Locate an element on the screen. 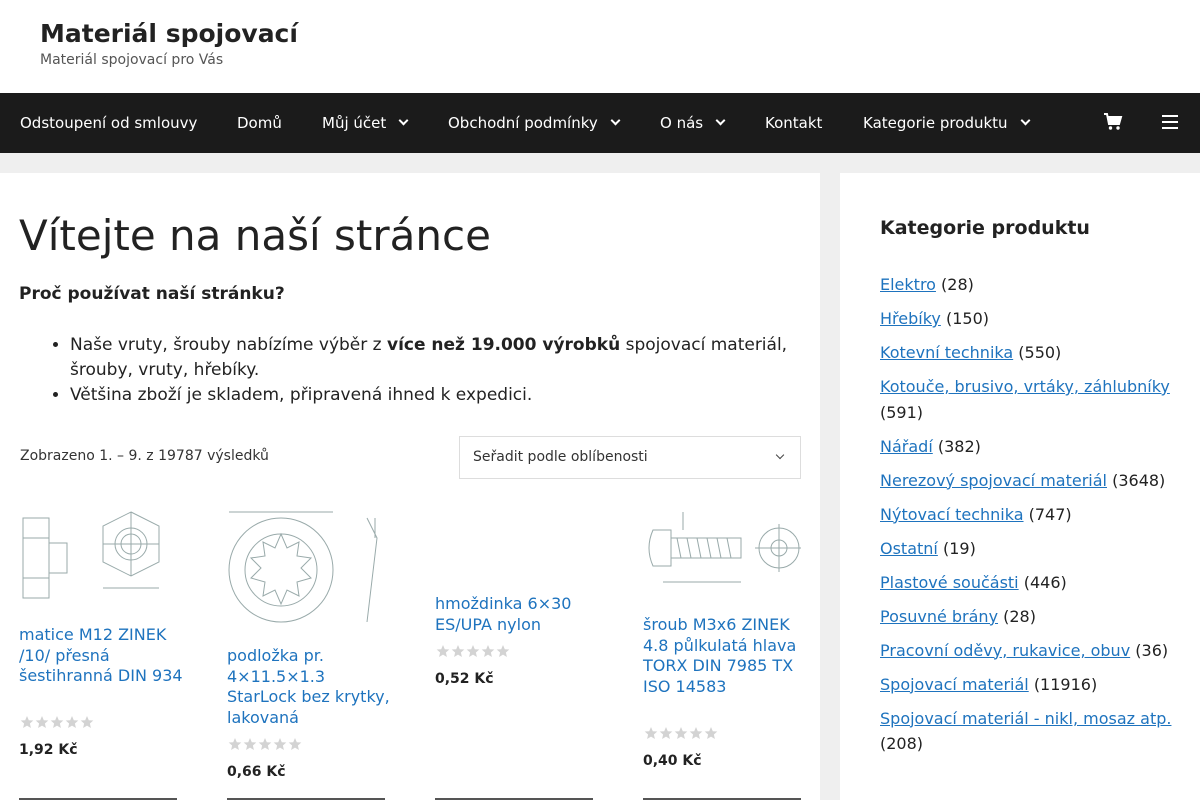 This screenshot has width=1200, height=800. category-link: Posuvné brány is located at coordinates (939, 616).